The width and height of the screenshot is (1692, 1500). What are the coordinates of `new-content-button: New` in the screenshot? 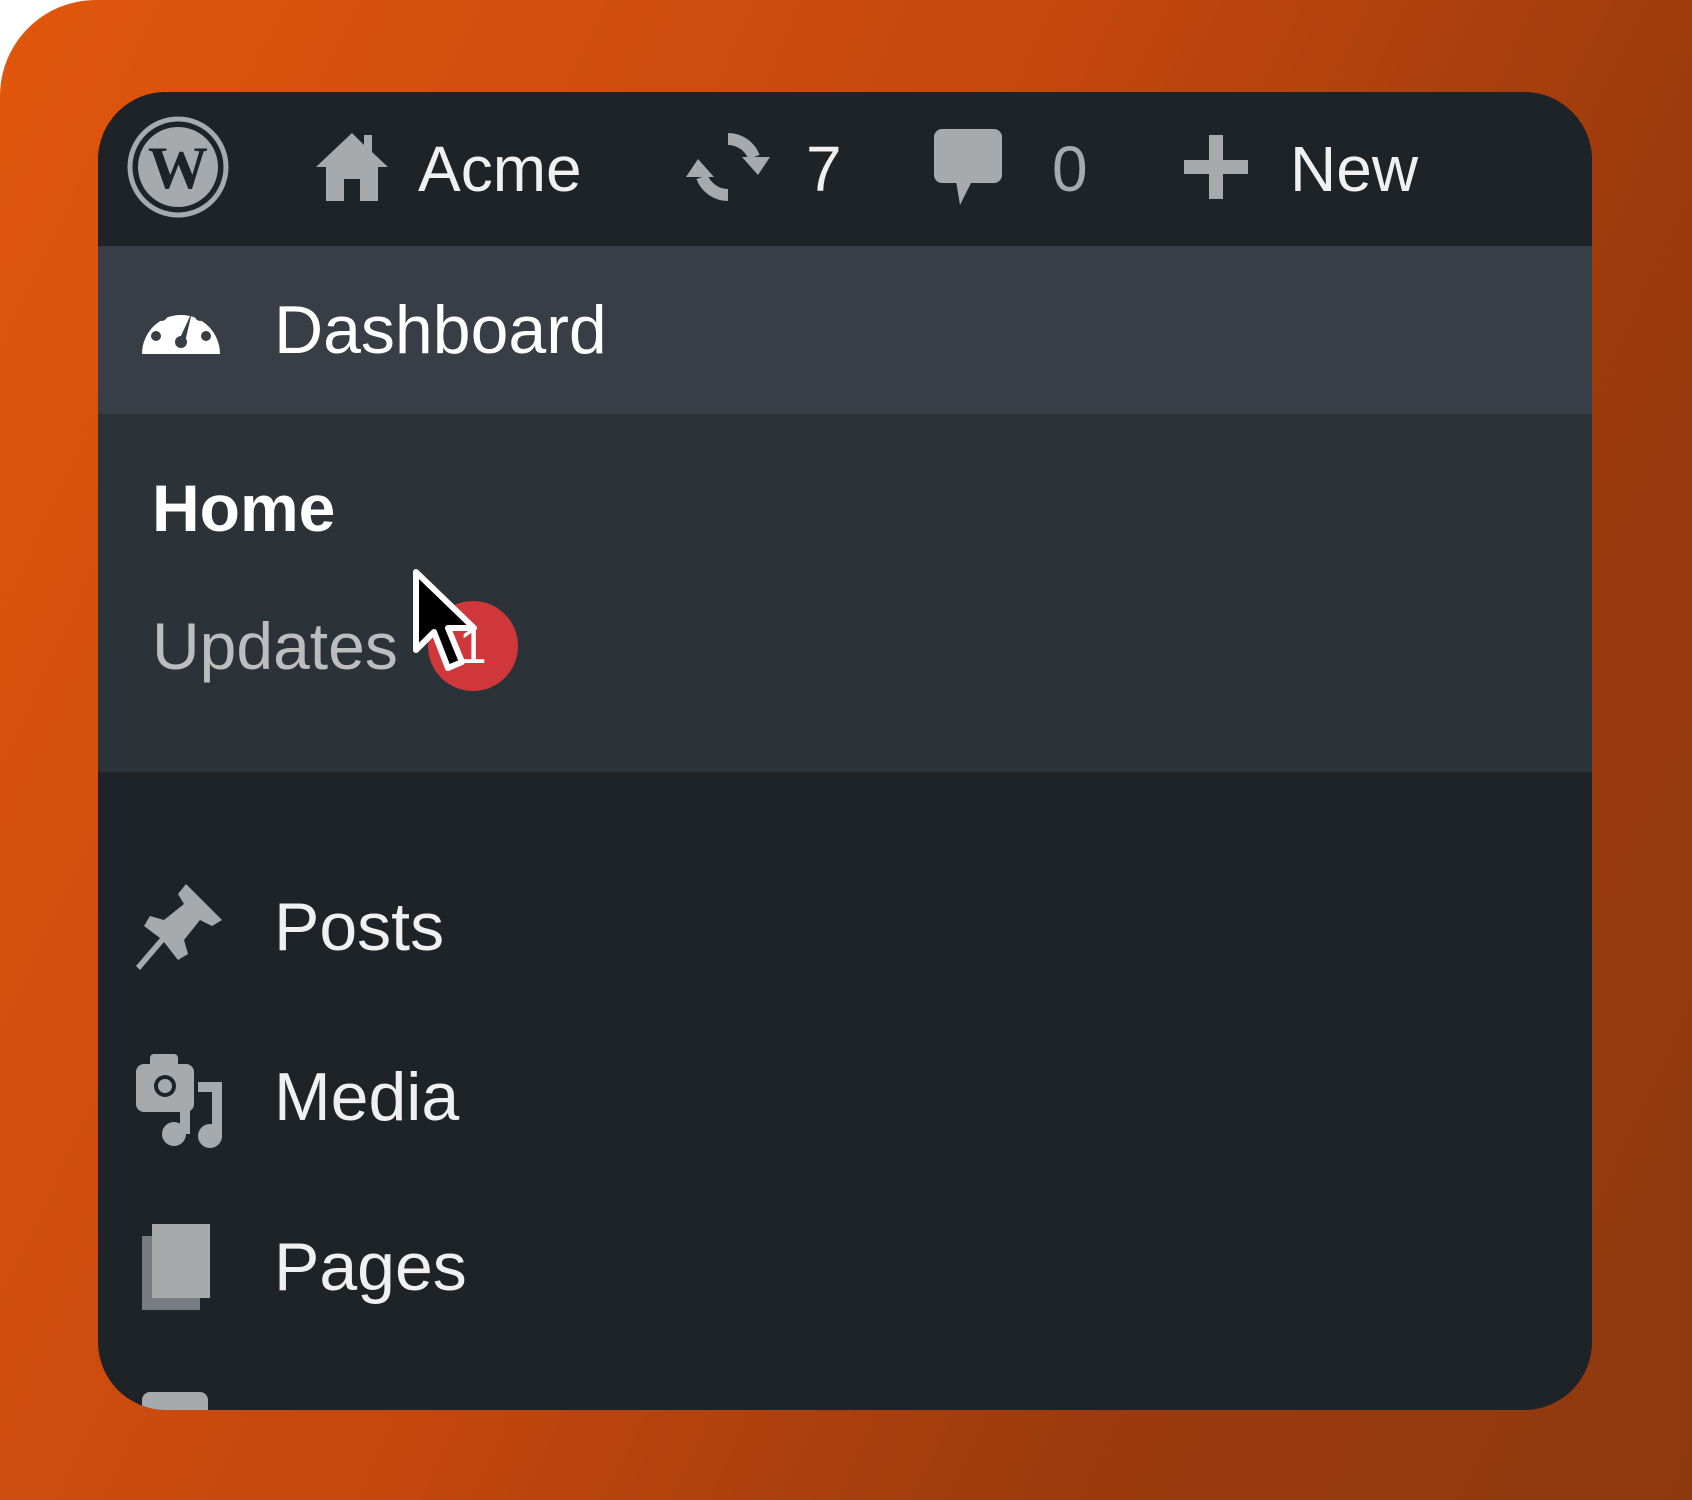 It's located at (1300, 169).